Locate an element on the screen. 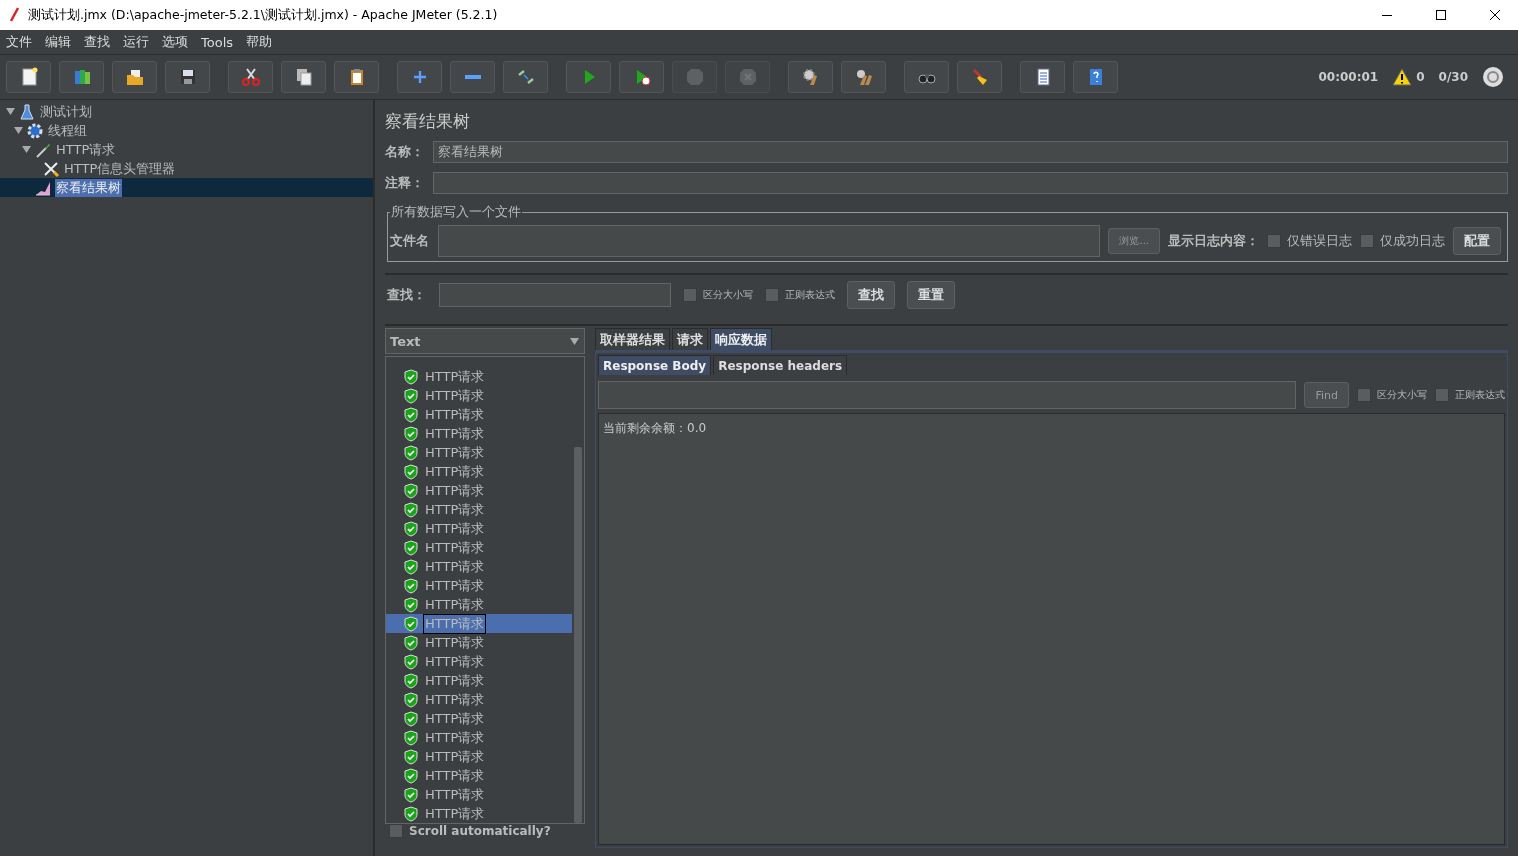 This screenshot has height=856, width=1518. templates-button is located at coordinates (81, 77).